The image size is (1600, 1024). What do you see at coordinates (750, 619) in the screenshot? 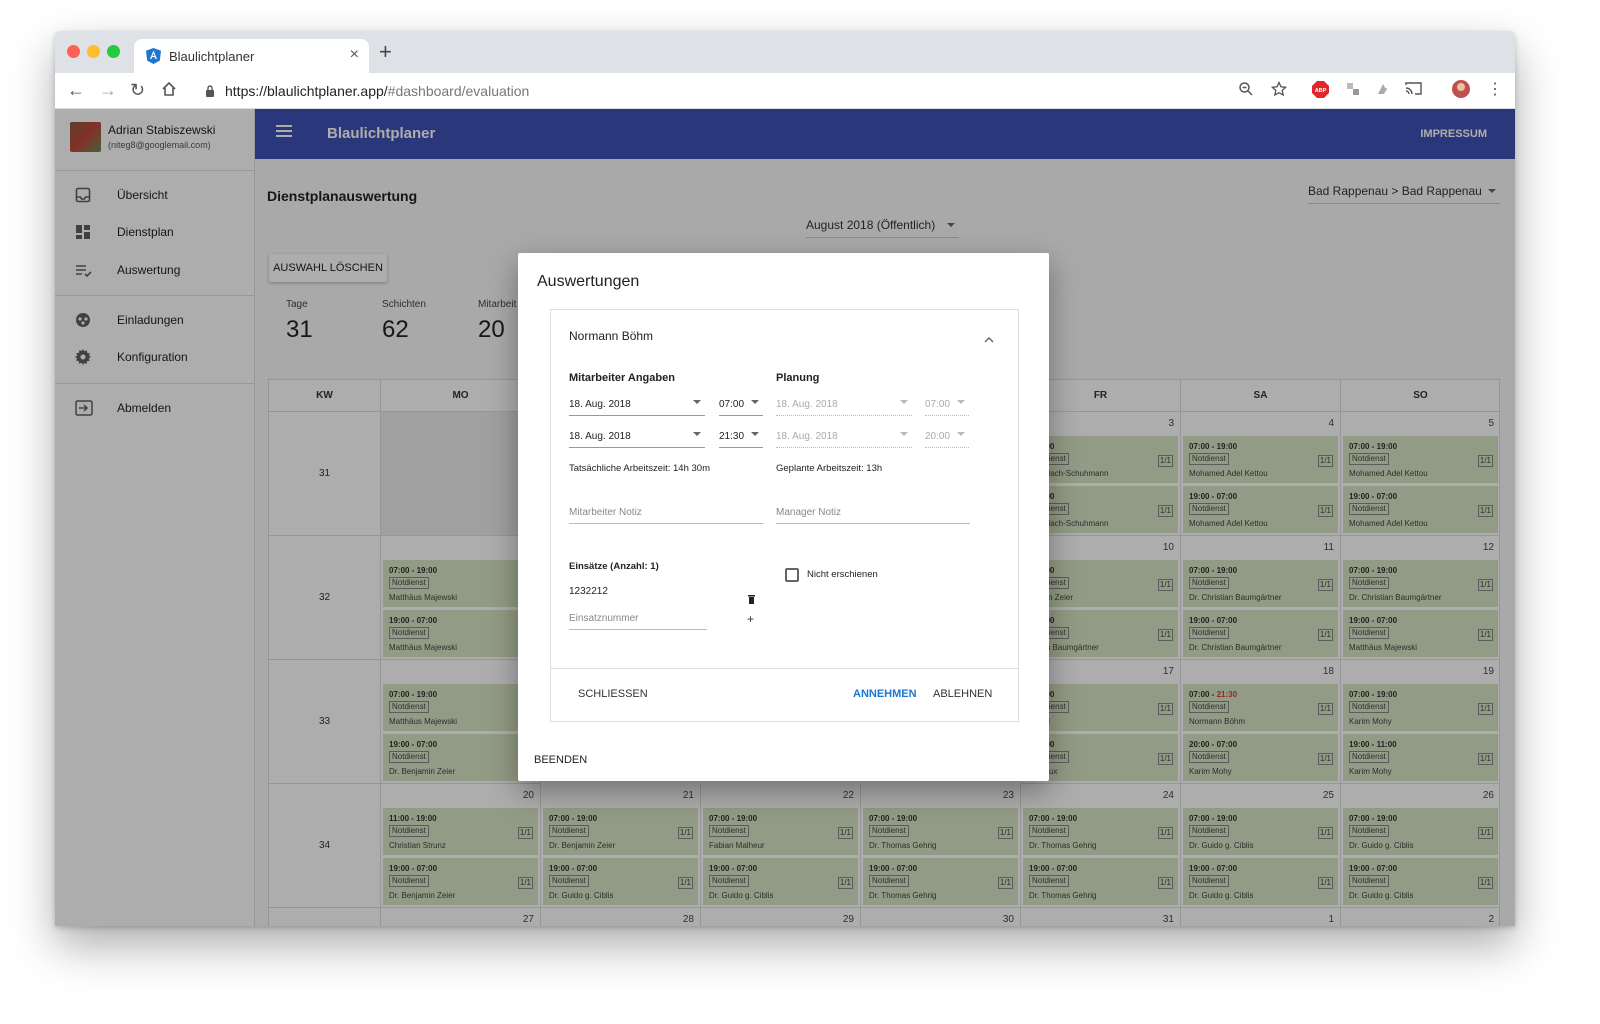
I see `add-icon: +` at bounding box center [750, 619].